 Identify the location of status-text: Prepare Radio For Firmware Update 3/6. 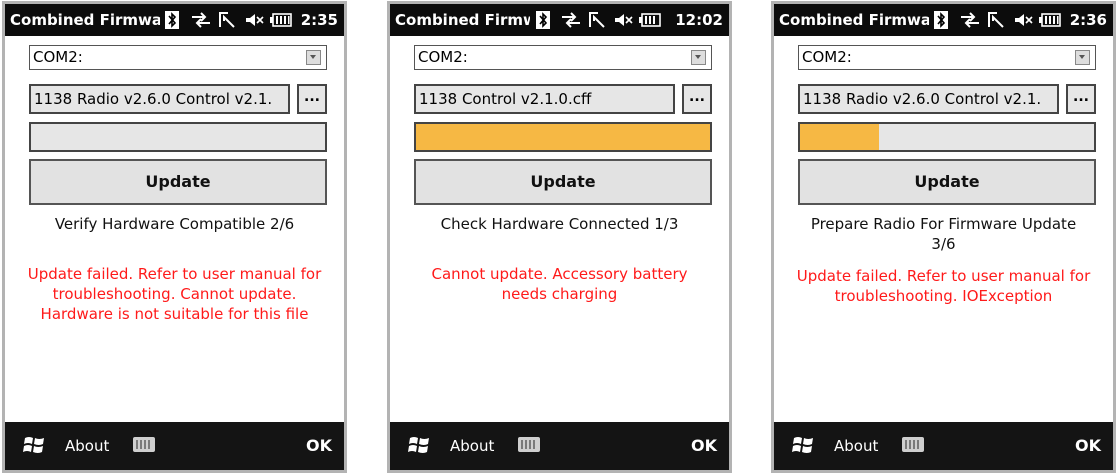
(943, 234).